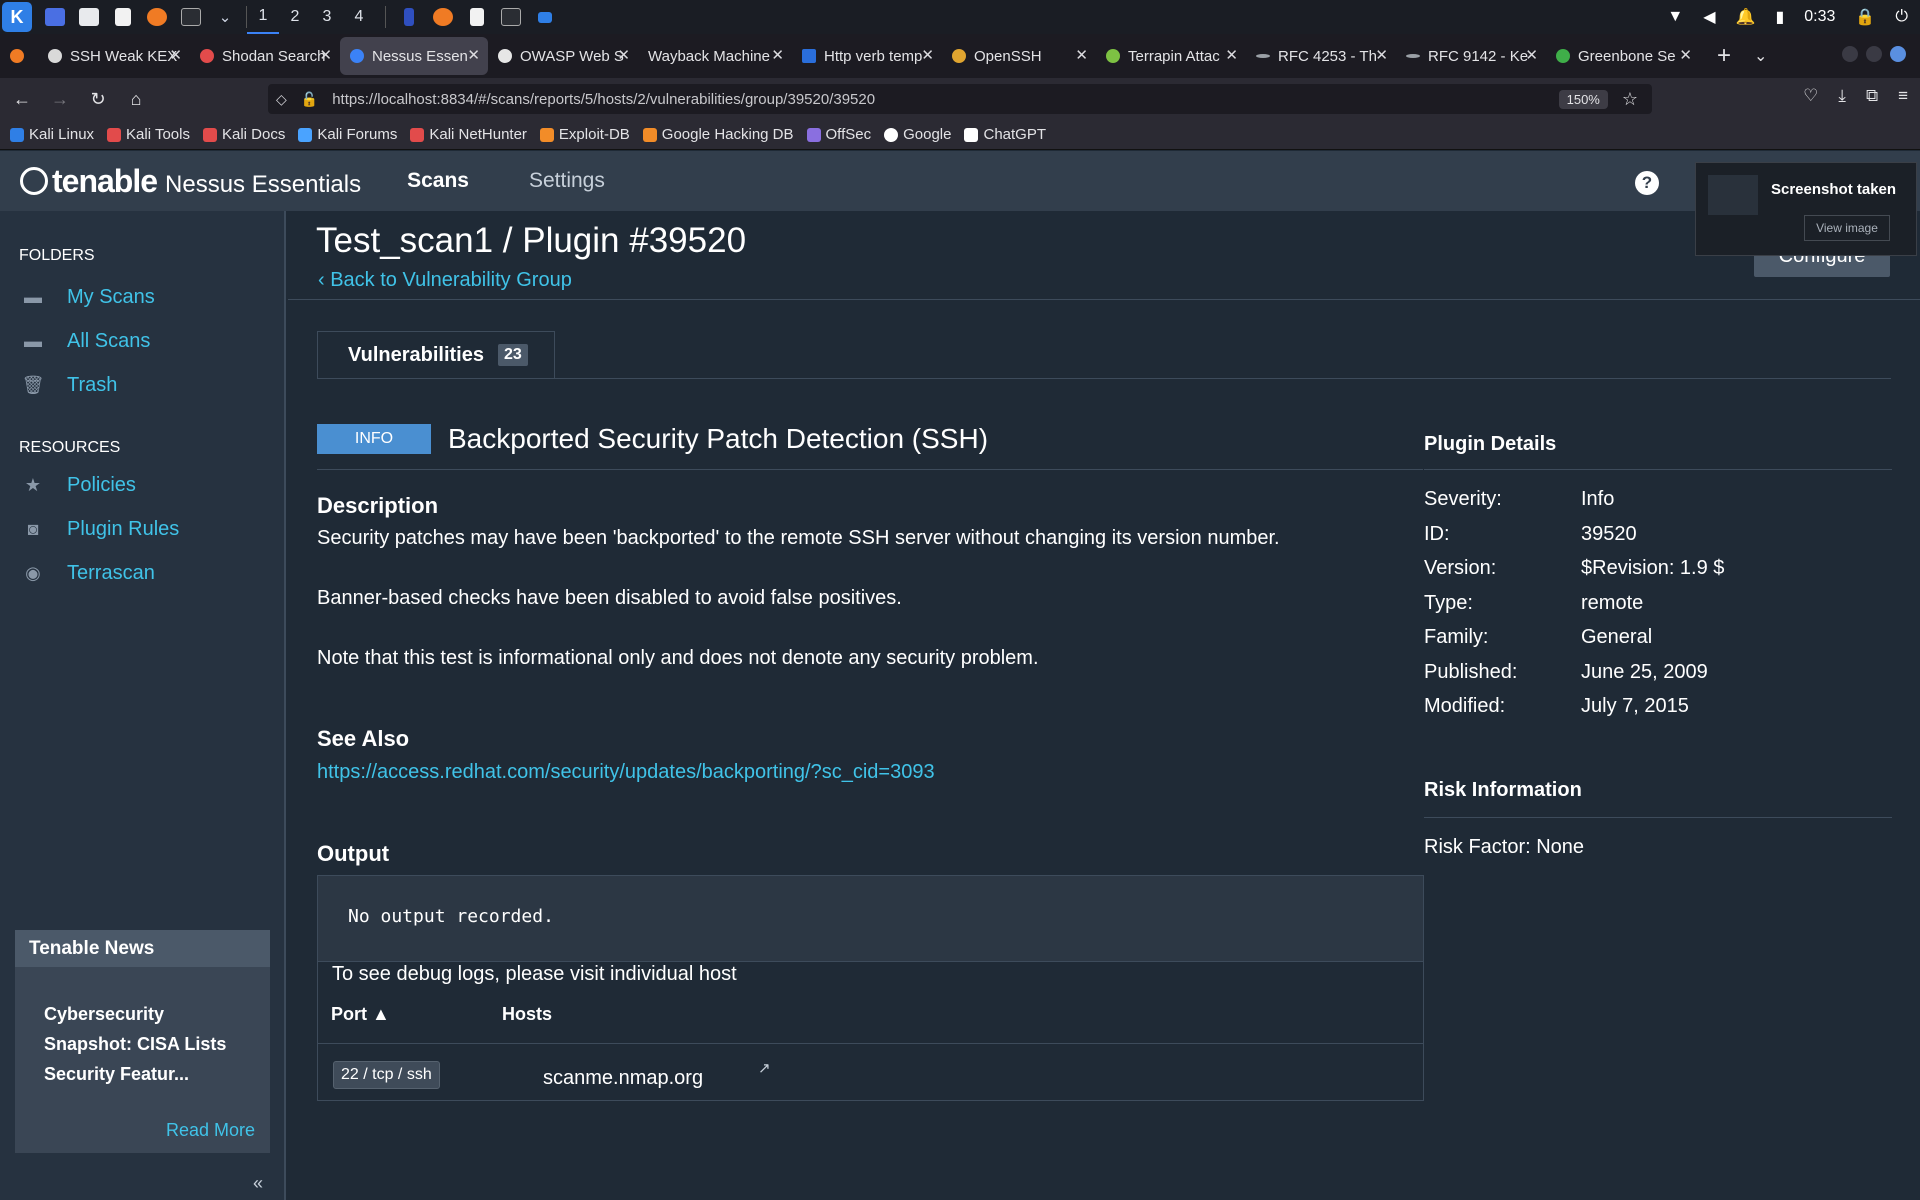 The height and width of the screenshot is (1200, 1920). I want to click on volume-icon: ◀, so click(1709, 17).